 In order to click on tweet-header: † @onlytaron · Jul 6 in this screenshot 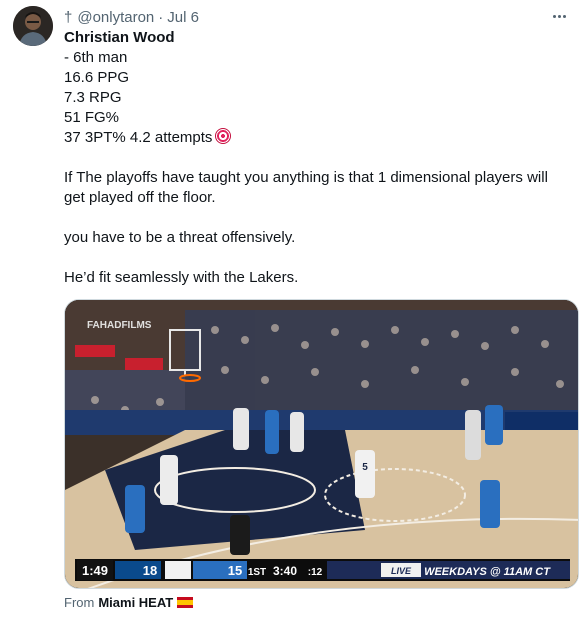, I will do `click(131, 17)`.